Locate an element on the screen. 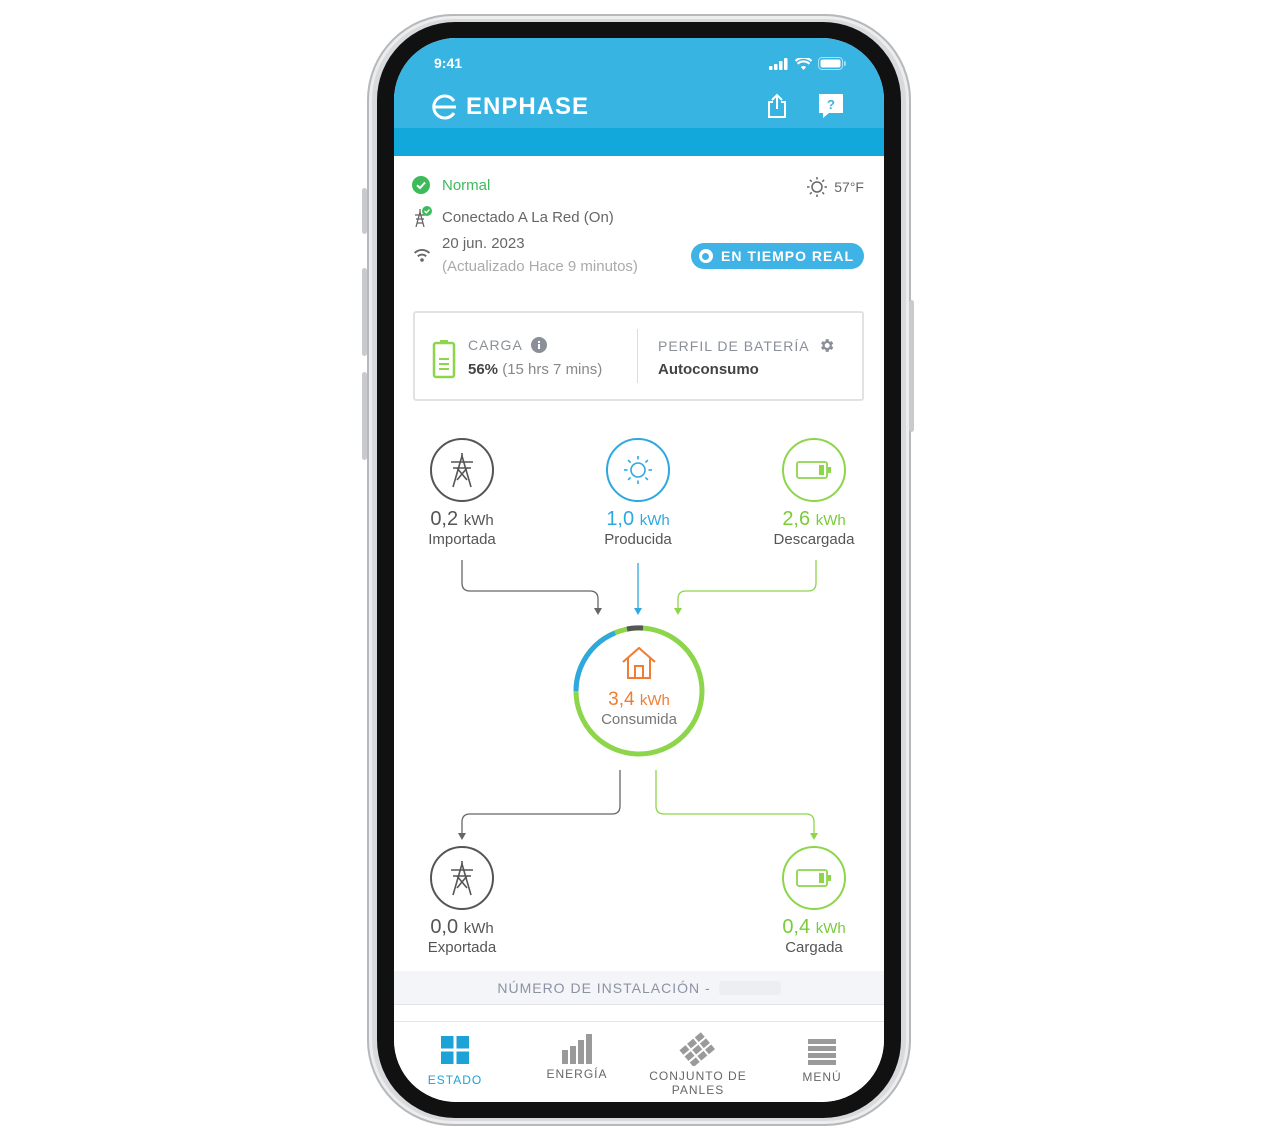 This screenshot has width=1274, height=1128. charged-amount: 0,4 is located at coordinates (796, 927).